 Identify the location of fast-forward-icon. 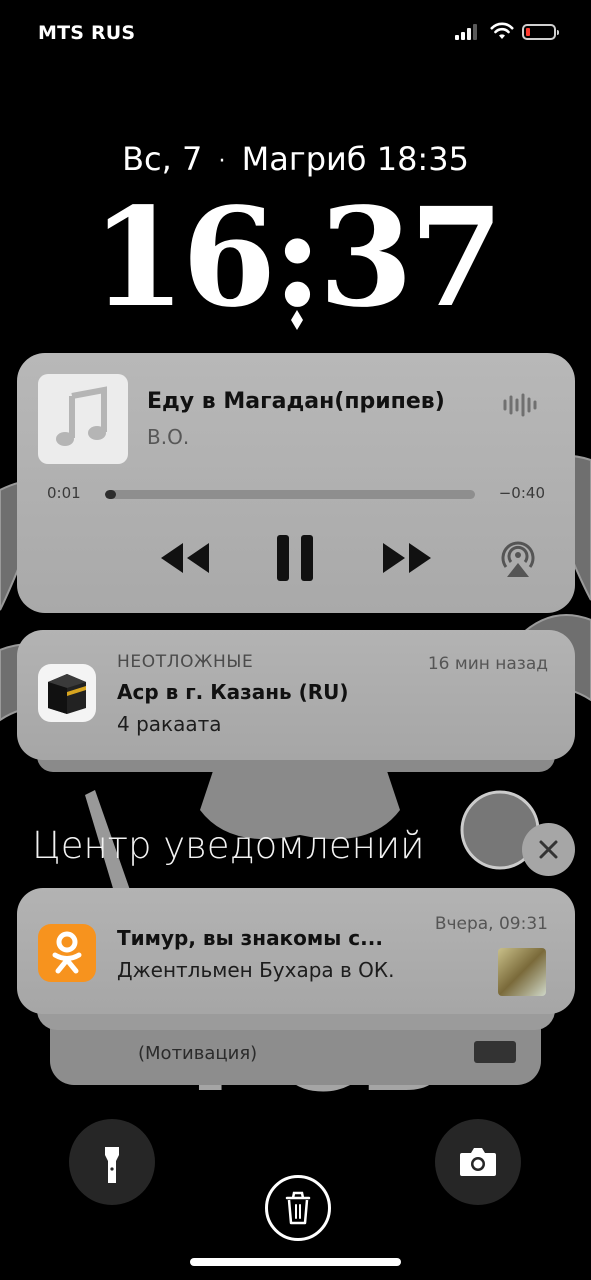
(407, 558).